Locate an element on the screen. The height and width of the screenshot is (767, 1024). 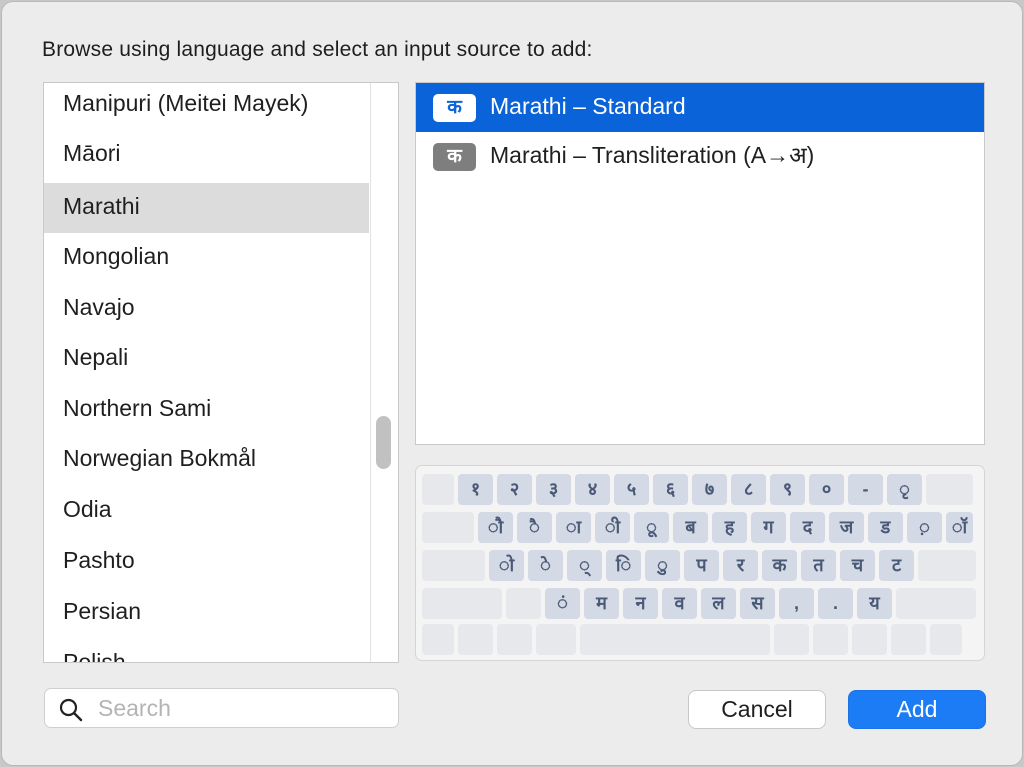
input-source-label: Marathi – Standard is located at coordinates (588, 106).